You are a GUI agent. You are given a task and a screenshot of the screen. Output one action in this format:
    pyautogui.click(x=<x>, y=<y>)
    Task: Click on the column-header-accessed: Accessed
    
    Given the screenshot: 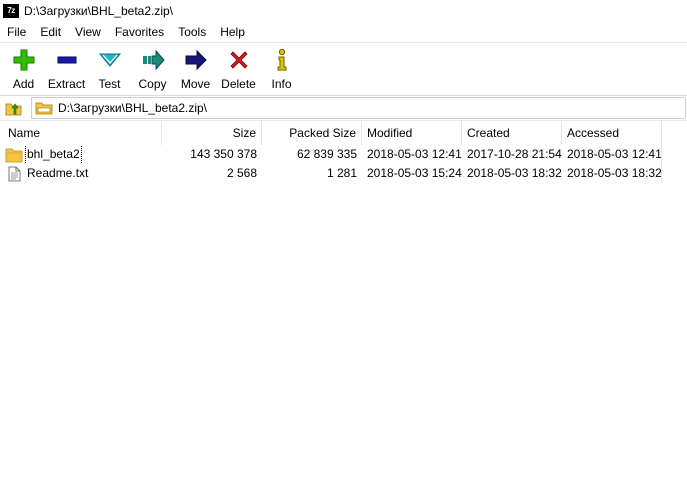 What is the action you would take?
    pyautogui.click(x=612, y=133)
    